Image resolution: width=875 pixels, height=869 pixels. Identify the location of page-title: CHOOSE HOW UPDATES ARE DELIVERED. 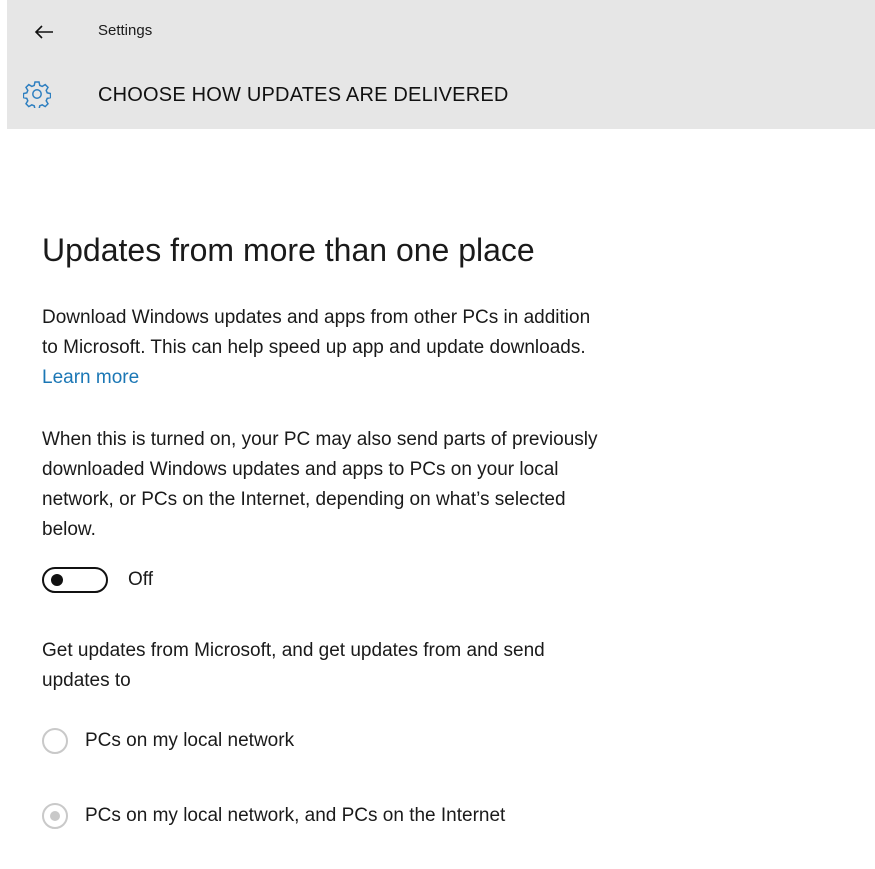
(303, 95).